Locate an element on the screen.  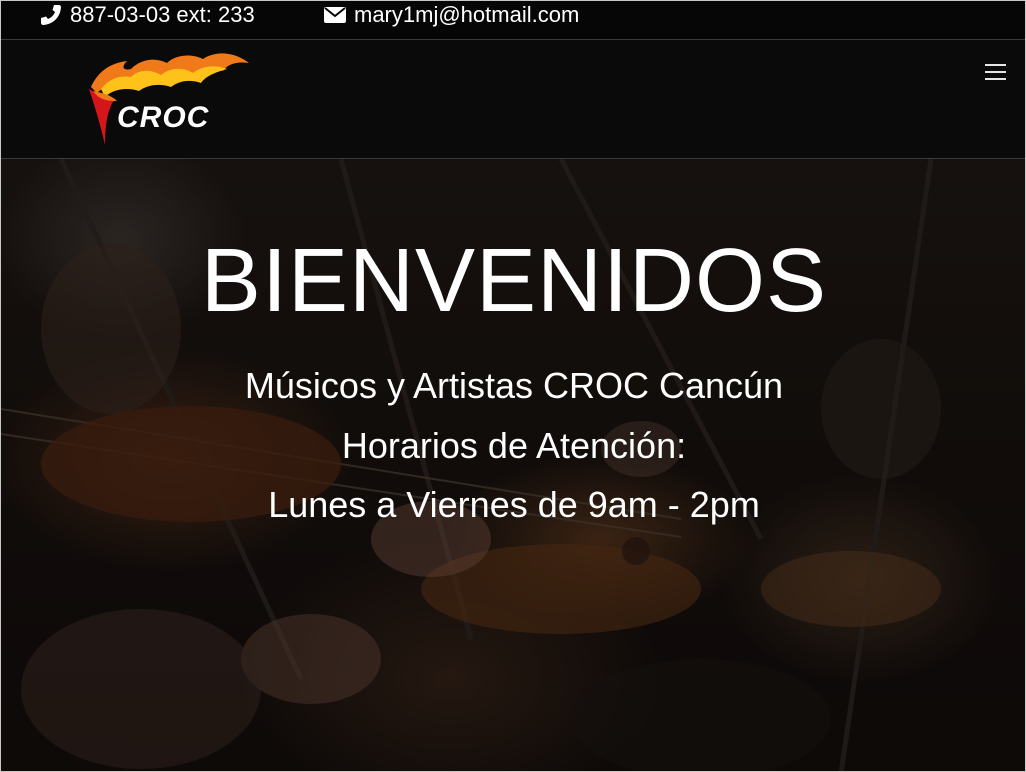
phone-link: 887-03-03 ext: 233 is located at coordinates (147, 15).